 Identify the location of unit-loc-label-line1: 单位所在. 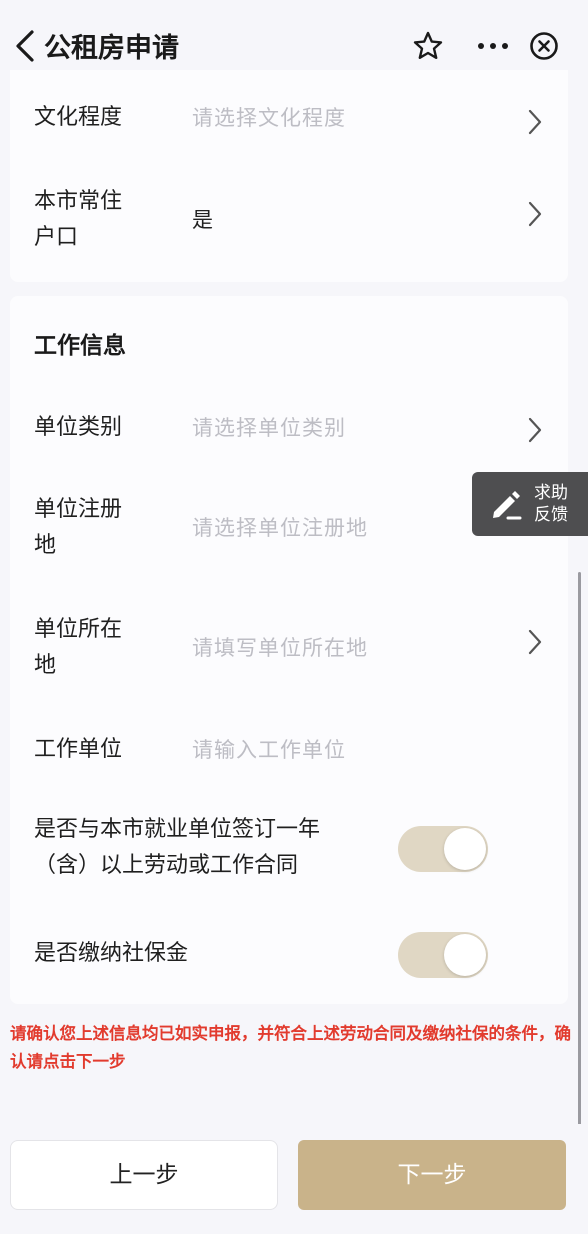
(78, 629).